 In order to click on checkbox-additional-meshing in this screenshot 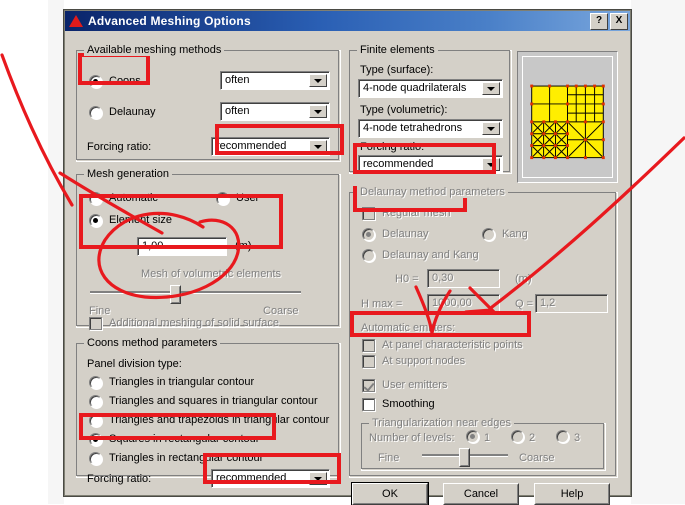, I will do `click(95, 323)`.